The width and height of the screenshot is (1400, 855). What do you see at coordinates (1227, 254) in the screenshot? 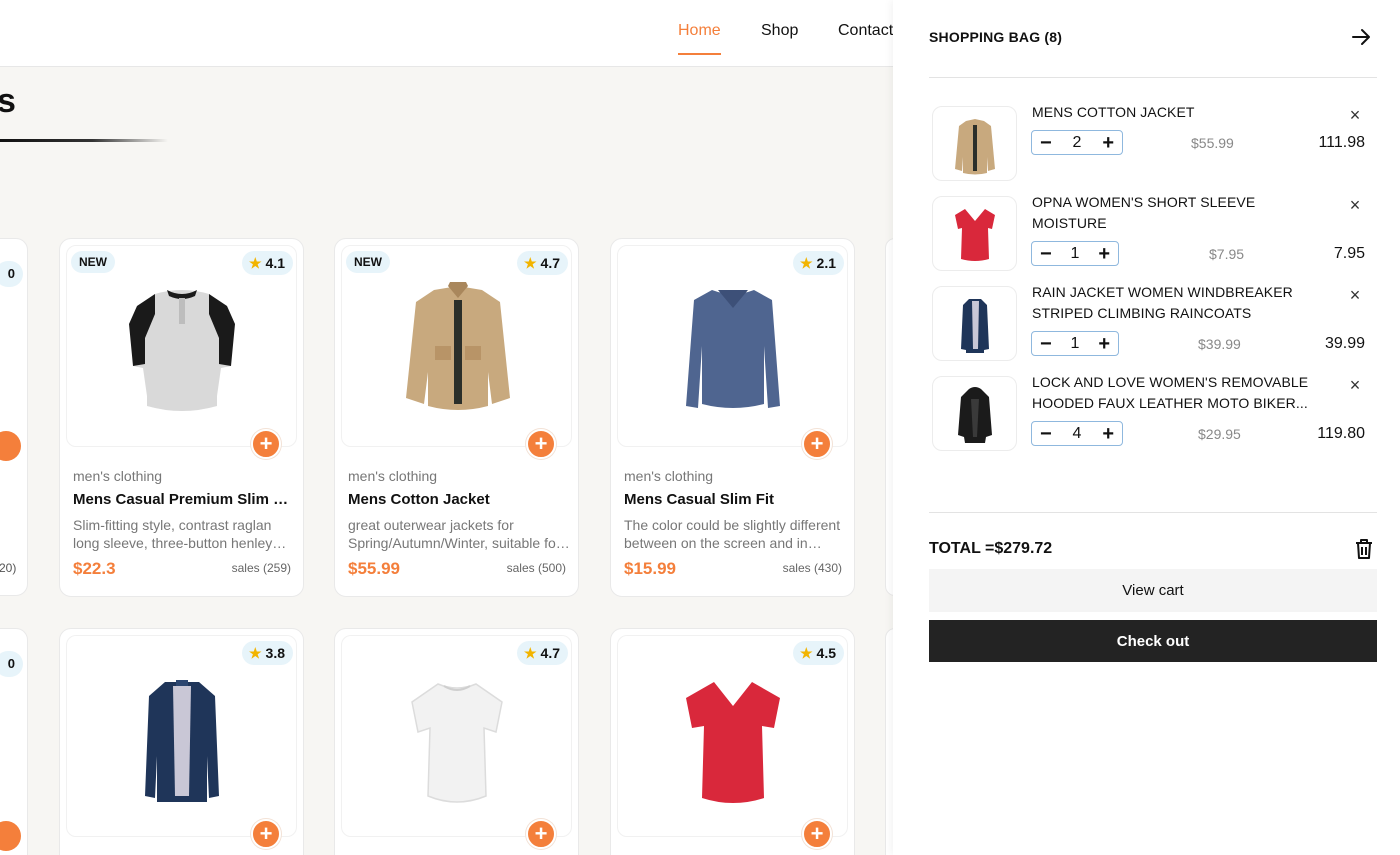
I see `unit-price: $7.95` at bounding box center [1227, 254].